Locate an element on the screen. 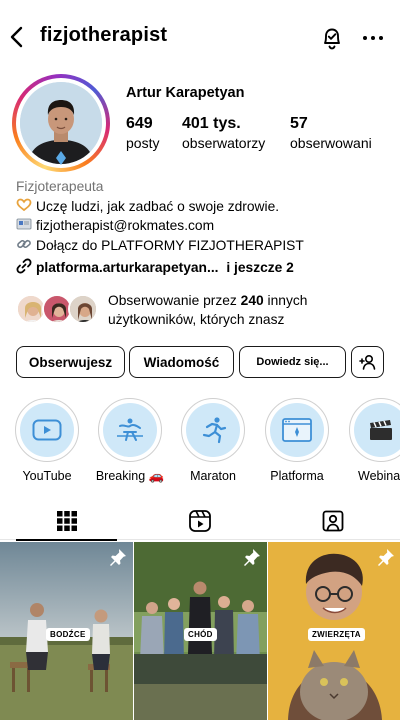  post-tag: BODŹCE is located at coordinates (68, 634).